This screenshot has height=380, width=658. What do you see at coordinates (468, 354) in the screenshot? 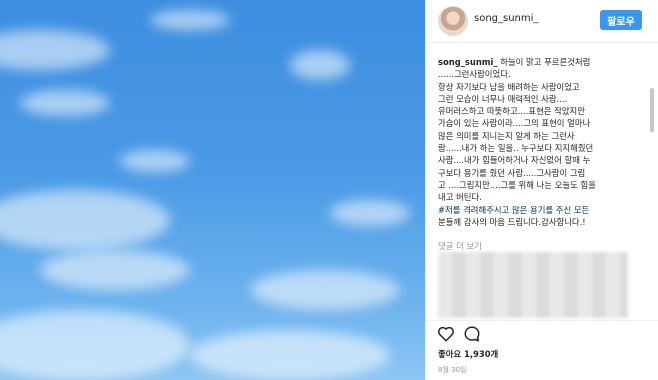
I see `like-count: 좋아요 1,930개` at bounding box center [468, 354].